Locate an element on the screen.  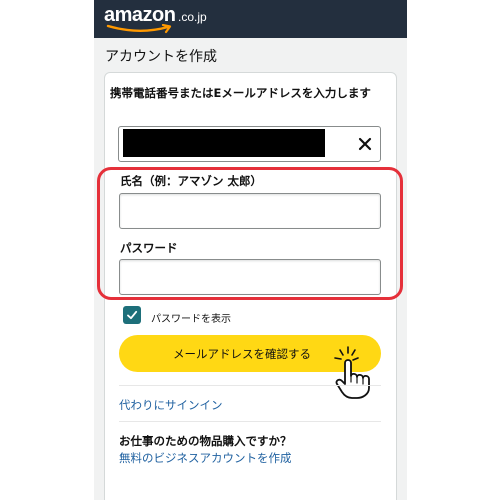
business-question: お仕事のための物品購入ですか？ is located at coordinates (205, 441).